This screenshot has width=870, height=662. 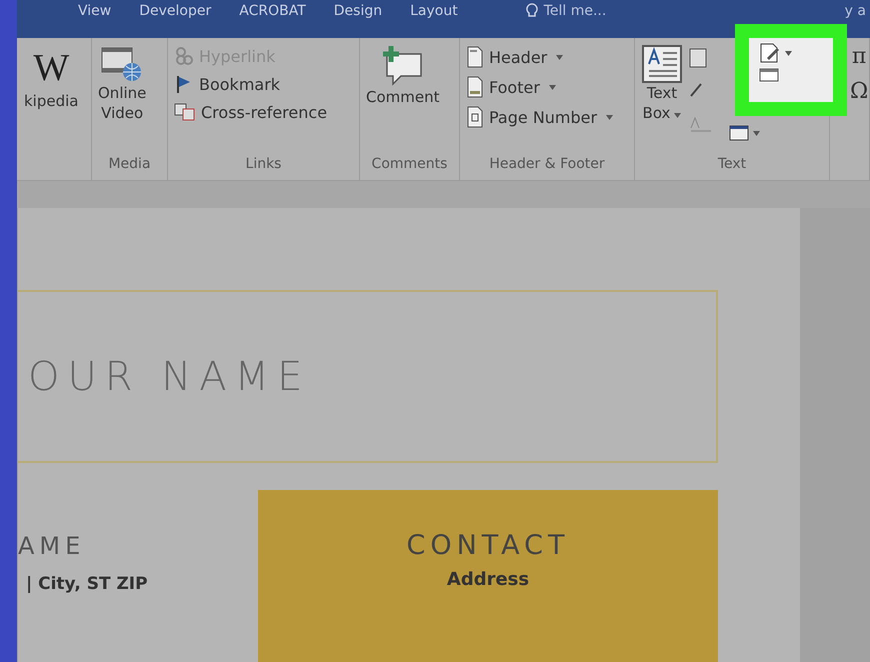 I want to click on contact-address: Address, so click(x=488, y=579).